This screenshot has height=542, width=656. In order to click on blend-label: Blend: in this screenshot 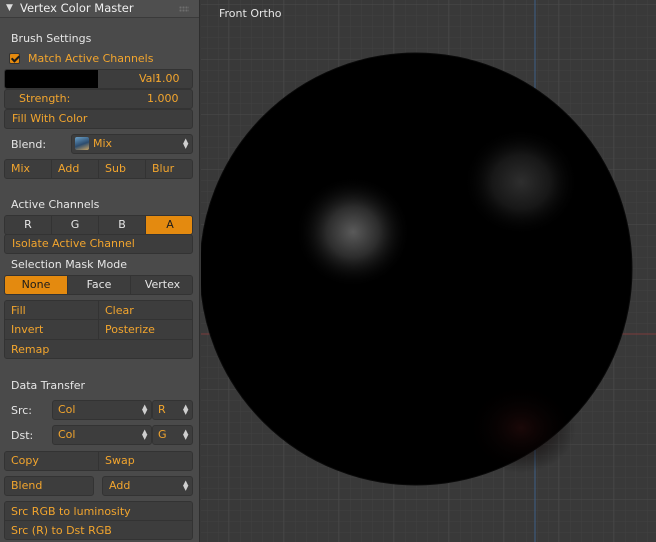, I will do `click(29, 144)`.